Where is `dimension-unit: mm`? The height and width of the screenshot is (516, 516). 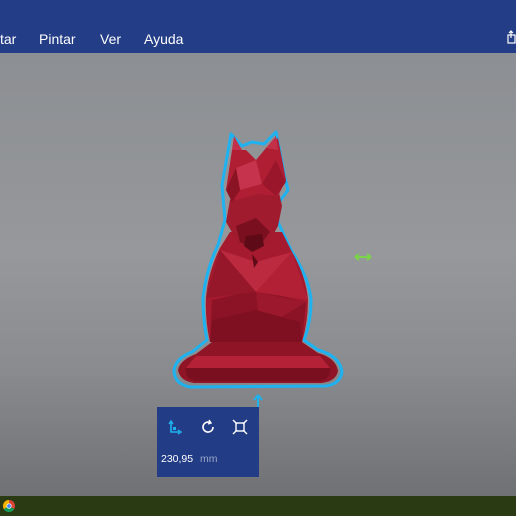 dimension-unit: mm is located at coordinates (209, 459).